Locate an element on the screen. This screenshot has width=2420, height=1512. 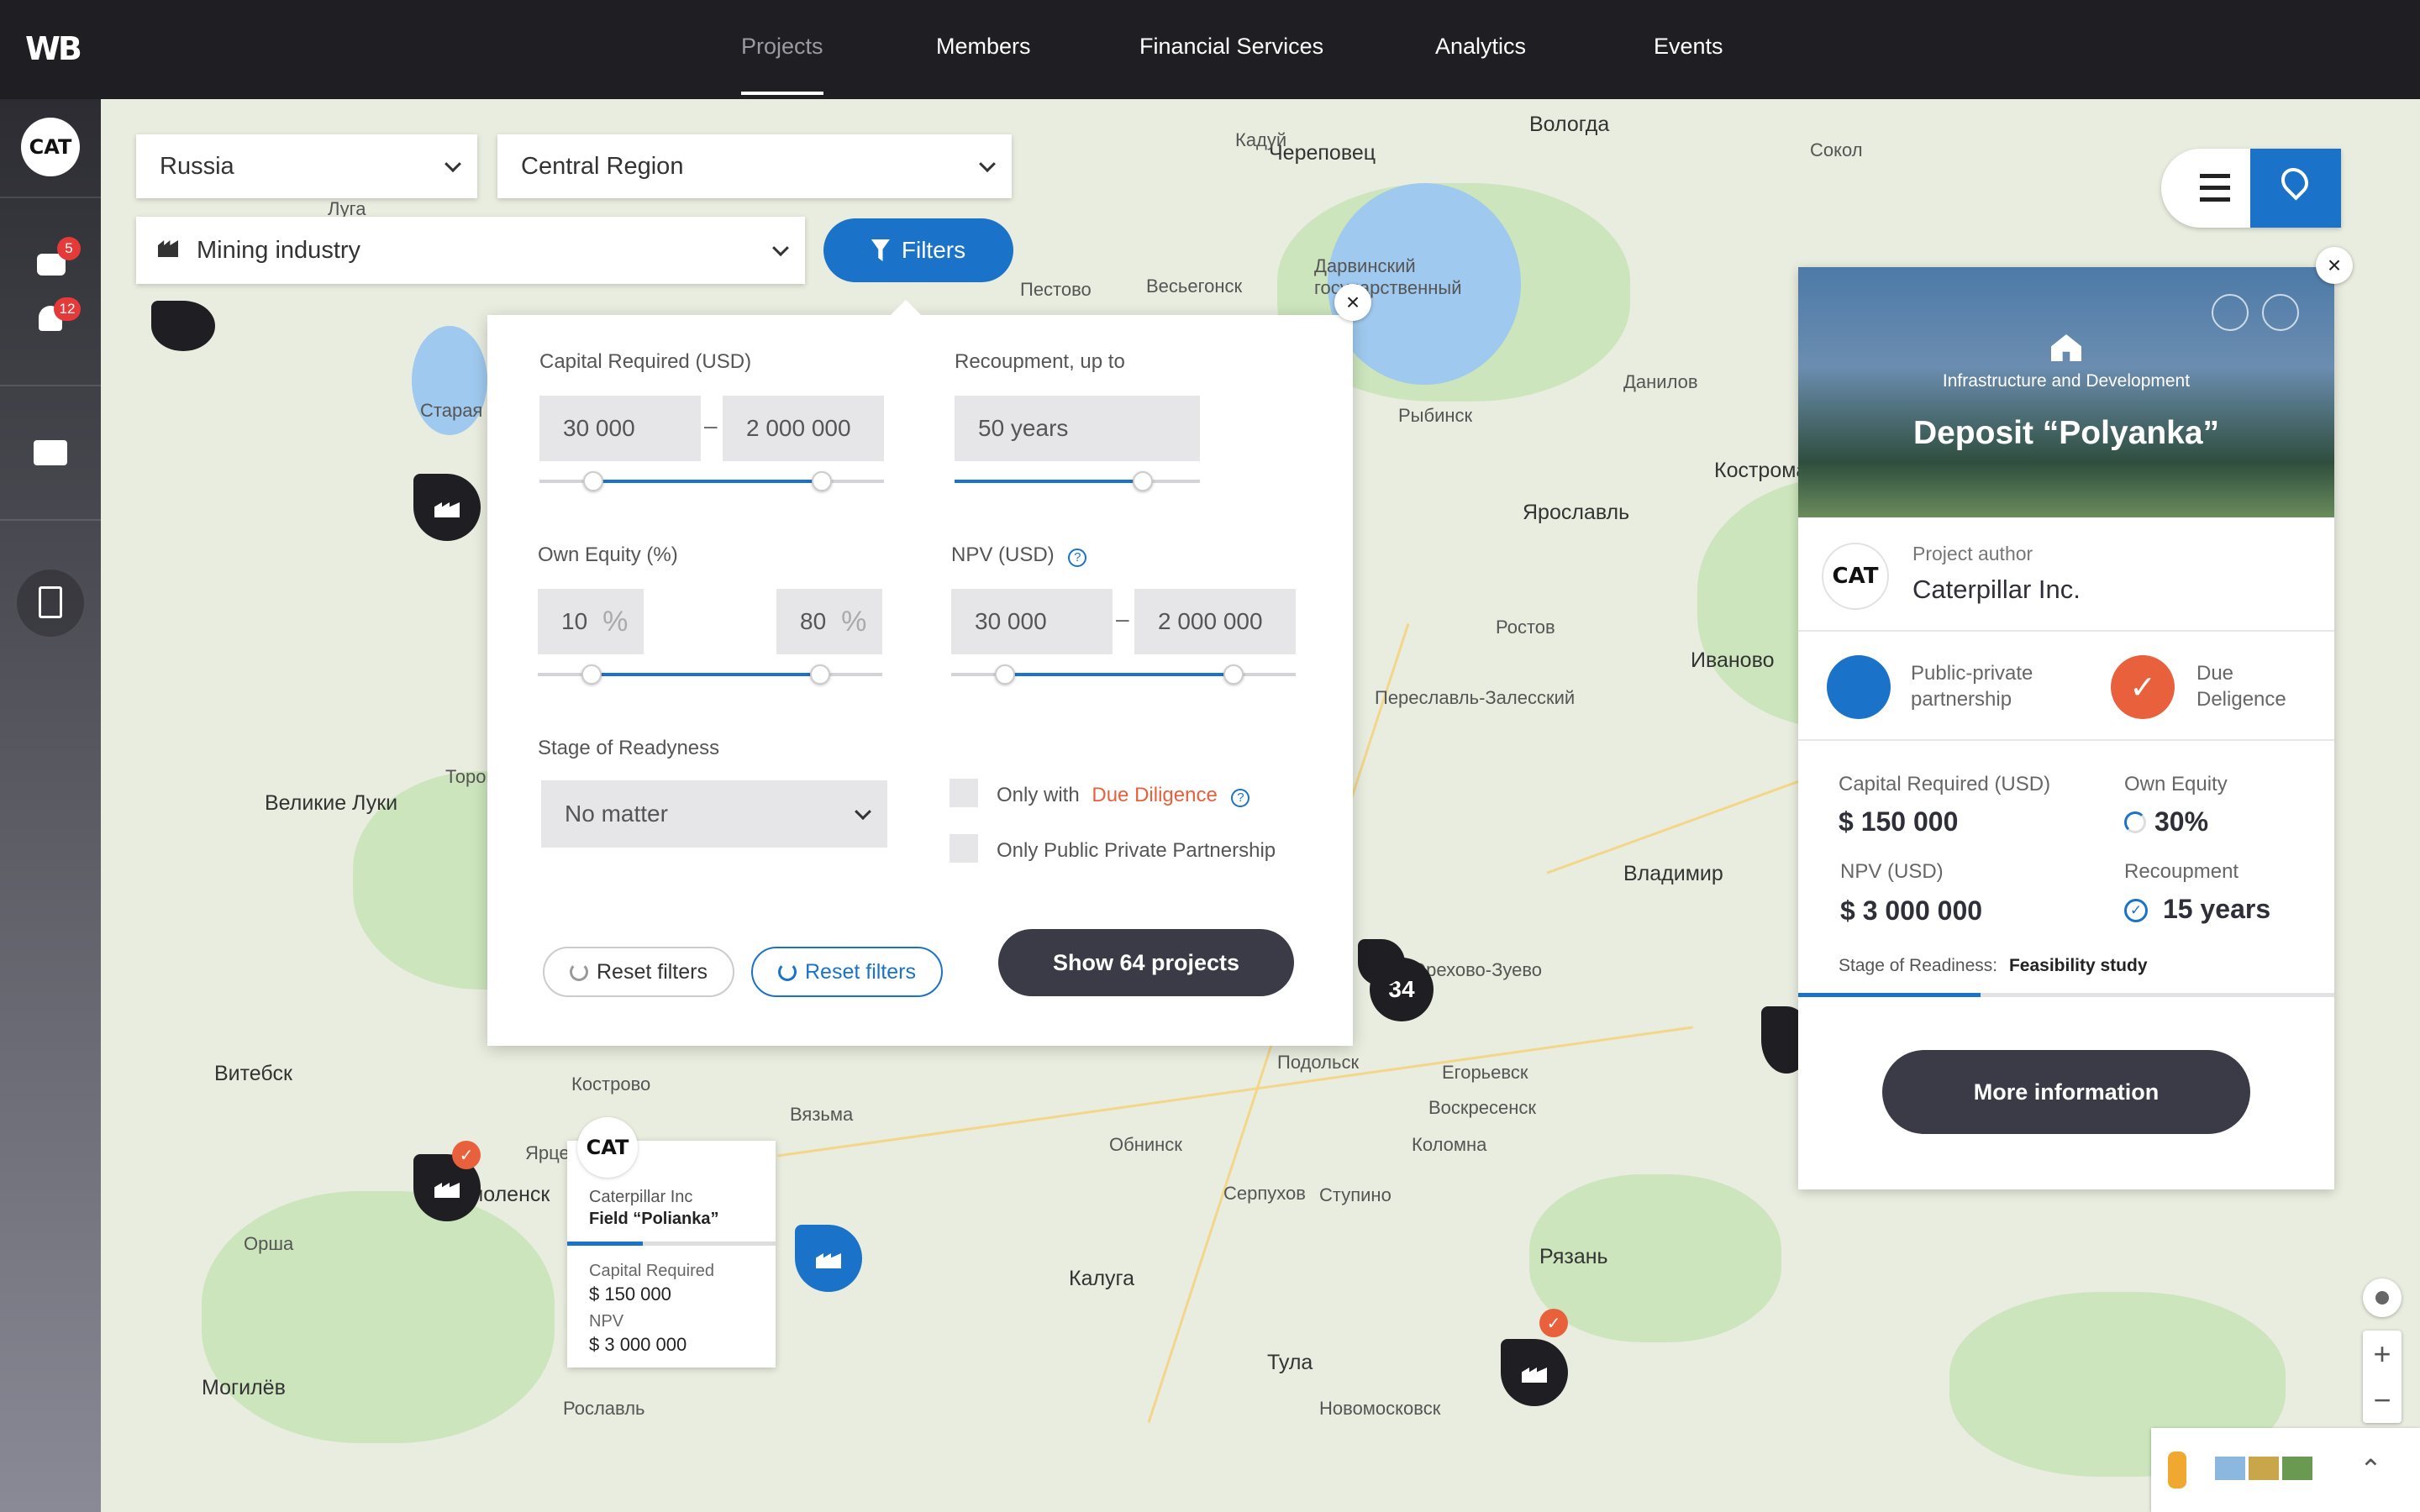
equity-max-value: 80 is located at coordinates (813, 621).